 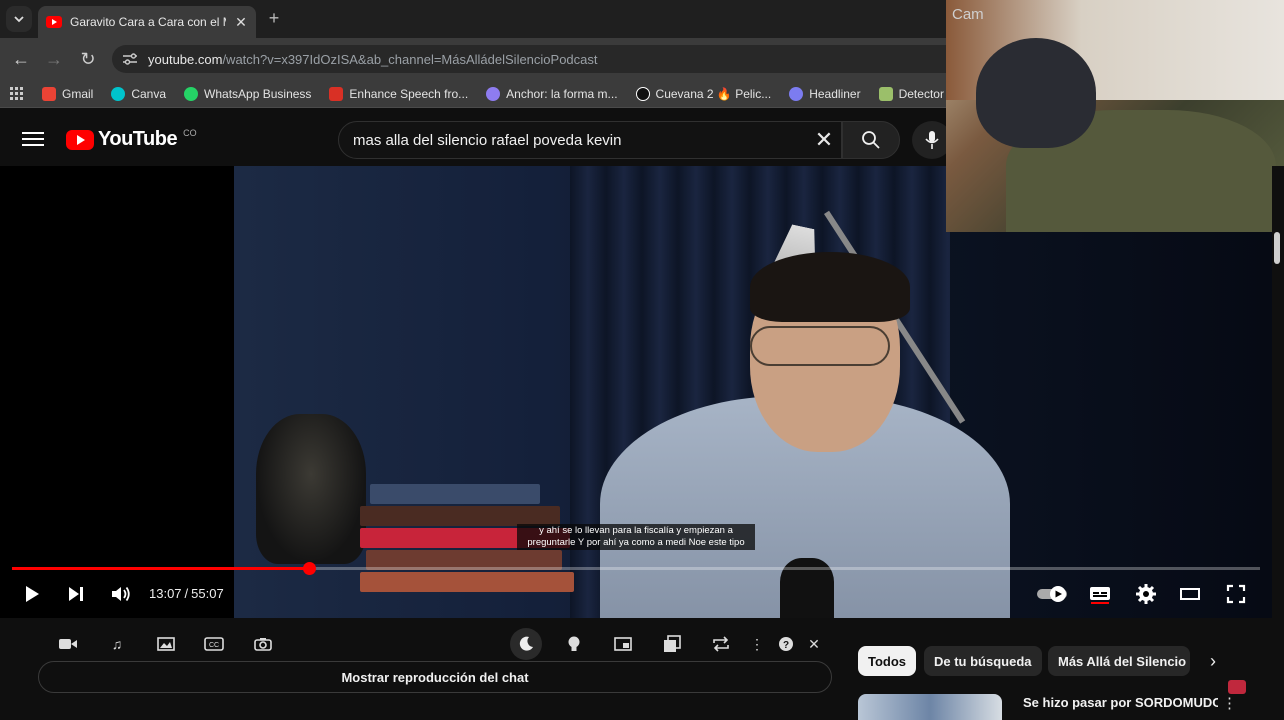 I want to click on settings-button, so click(x=1146, y=594).